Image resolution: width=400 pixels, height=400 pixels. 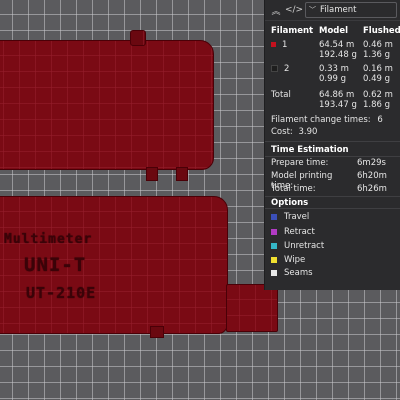 I want to click on total-time-row: Total time: 6h26m, so click(x=334, y=189).